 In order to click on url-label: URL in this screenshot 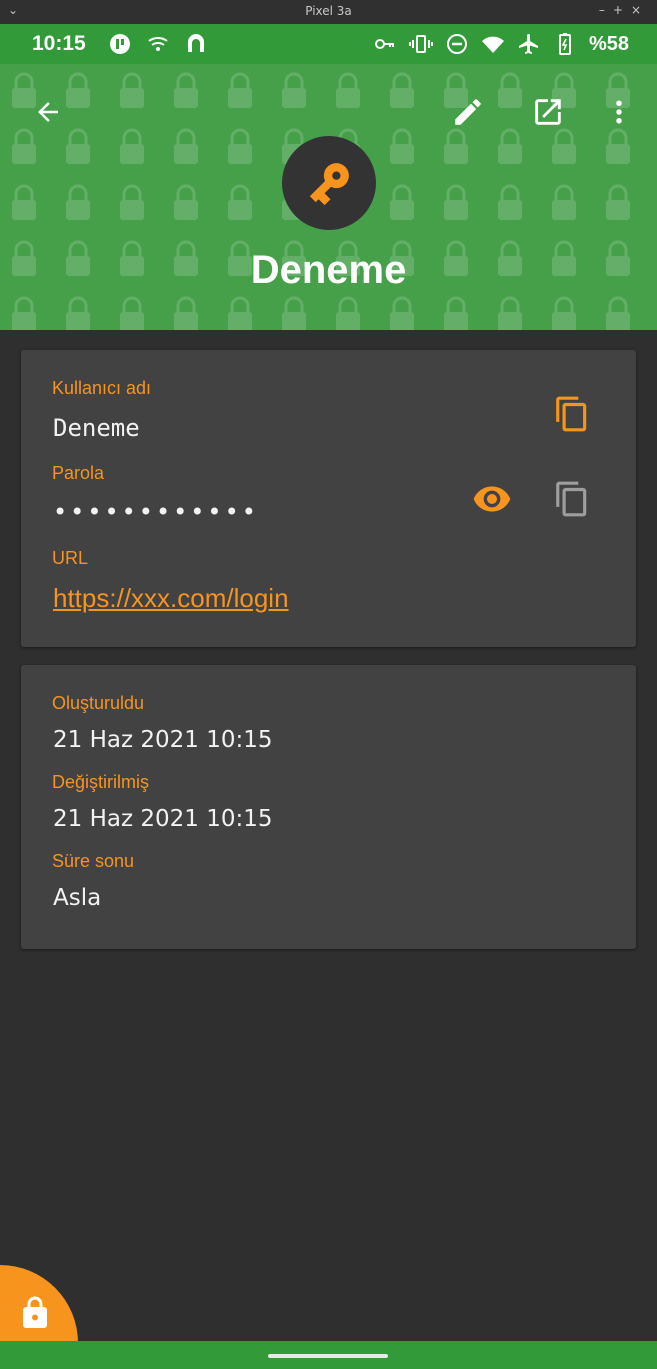, I will do `click(70, 558)`.